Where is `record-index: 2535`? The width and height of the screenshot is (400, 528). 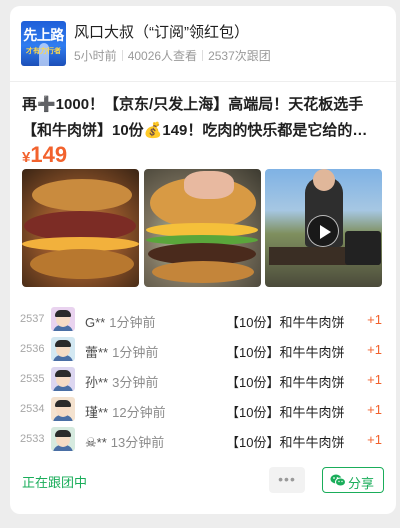 record-index: 2535 is located at coordinates (32, 379).